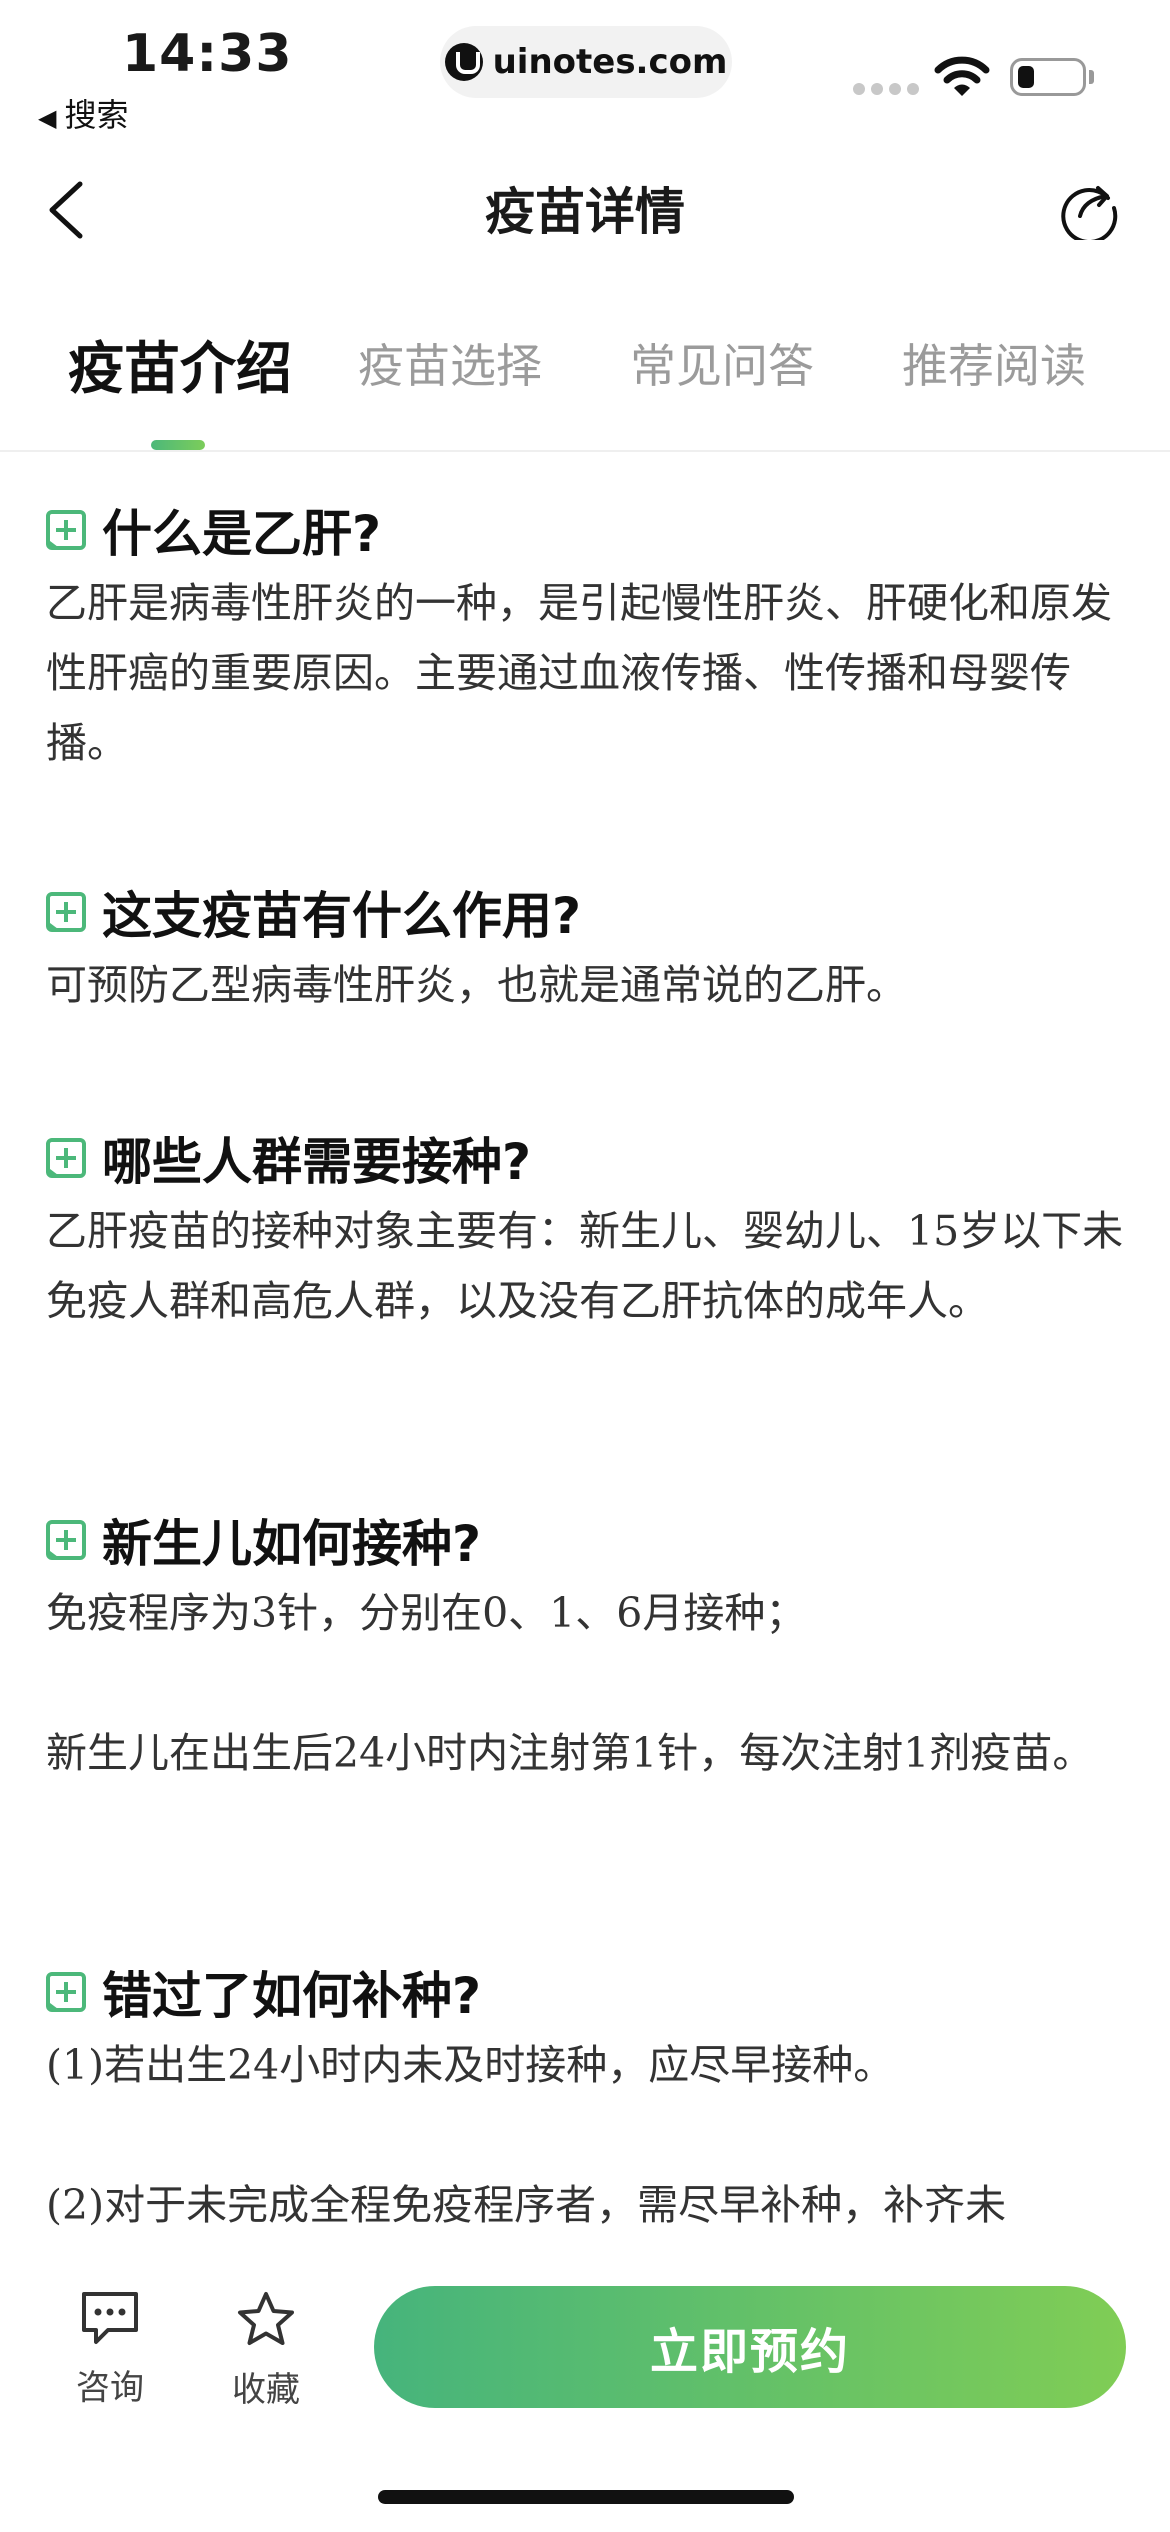  What do you see at coordinates (750, 2347) in the screenshot?
I see `book-now-button: 立即预约` at bounding box center [750, 2347].